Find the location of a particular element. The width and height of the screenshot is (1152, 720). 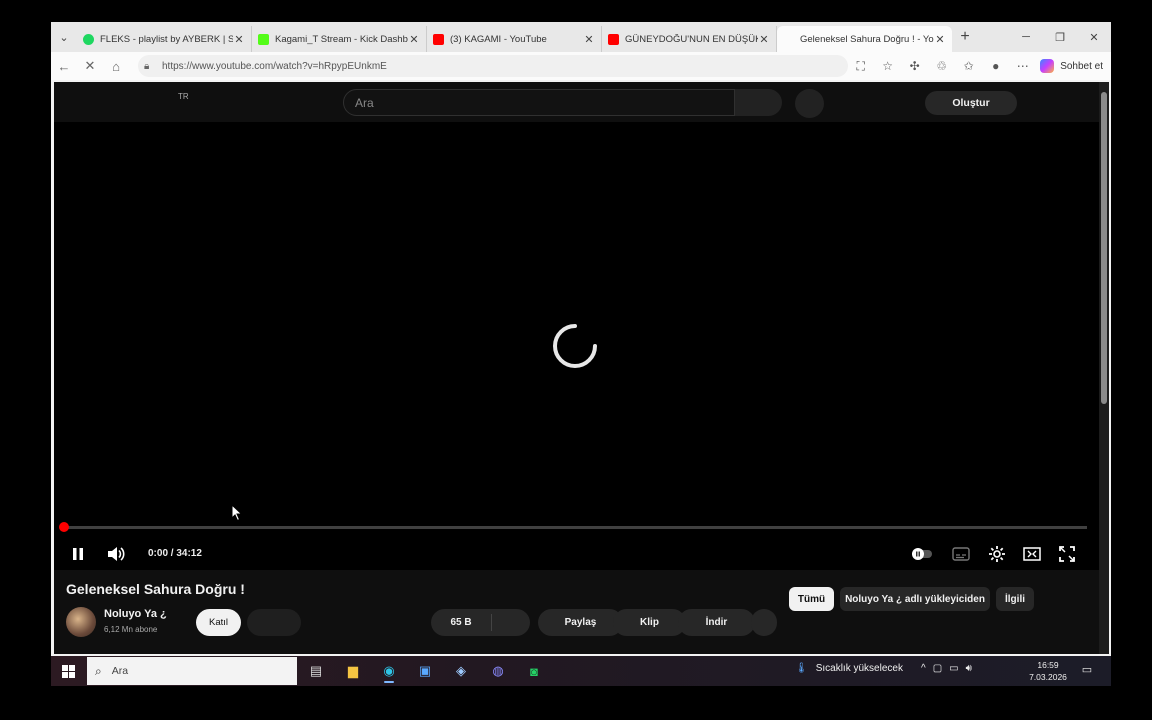

tab-title: (3) KAGAMI - YouTube is located at coordinates (498, 39).